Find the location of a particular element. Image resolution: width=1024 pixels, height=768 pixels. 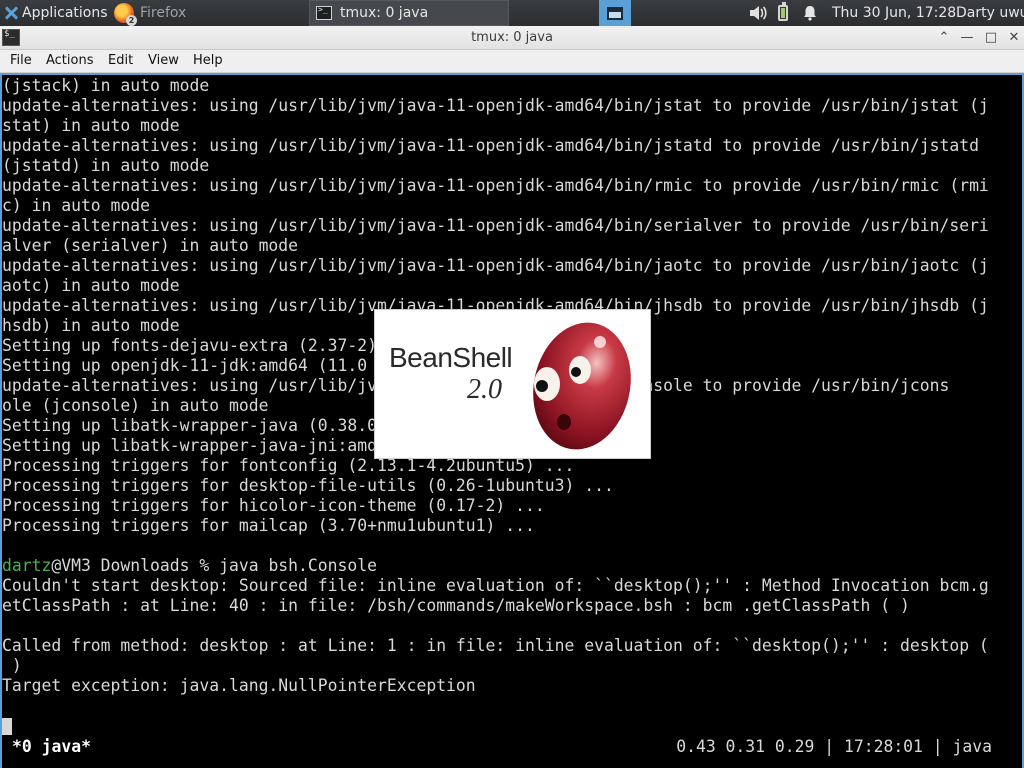

applications-menu-button: Applications is located at coordinates (54, 13).